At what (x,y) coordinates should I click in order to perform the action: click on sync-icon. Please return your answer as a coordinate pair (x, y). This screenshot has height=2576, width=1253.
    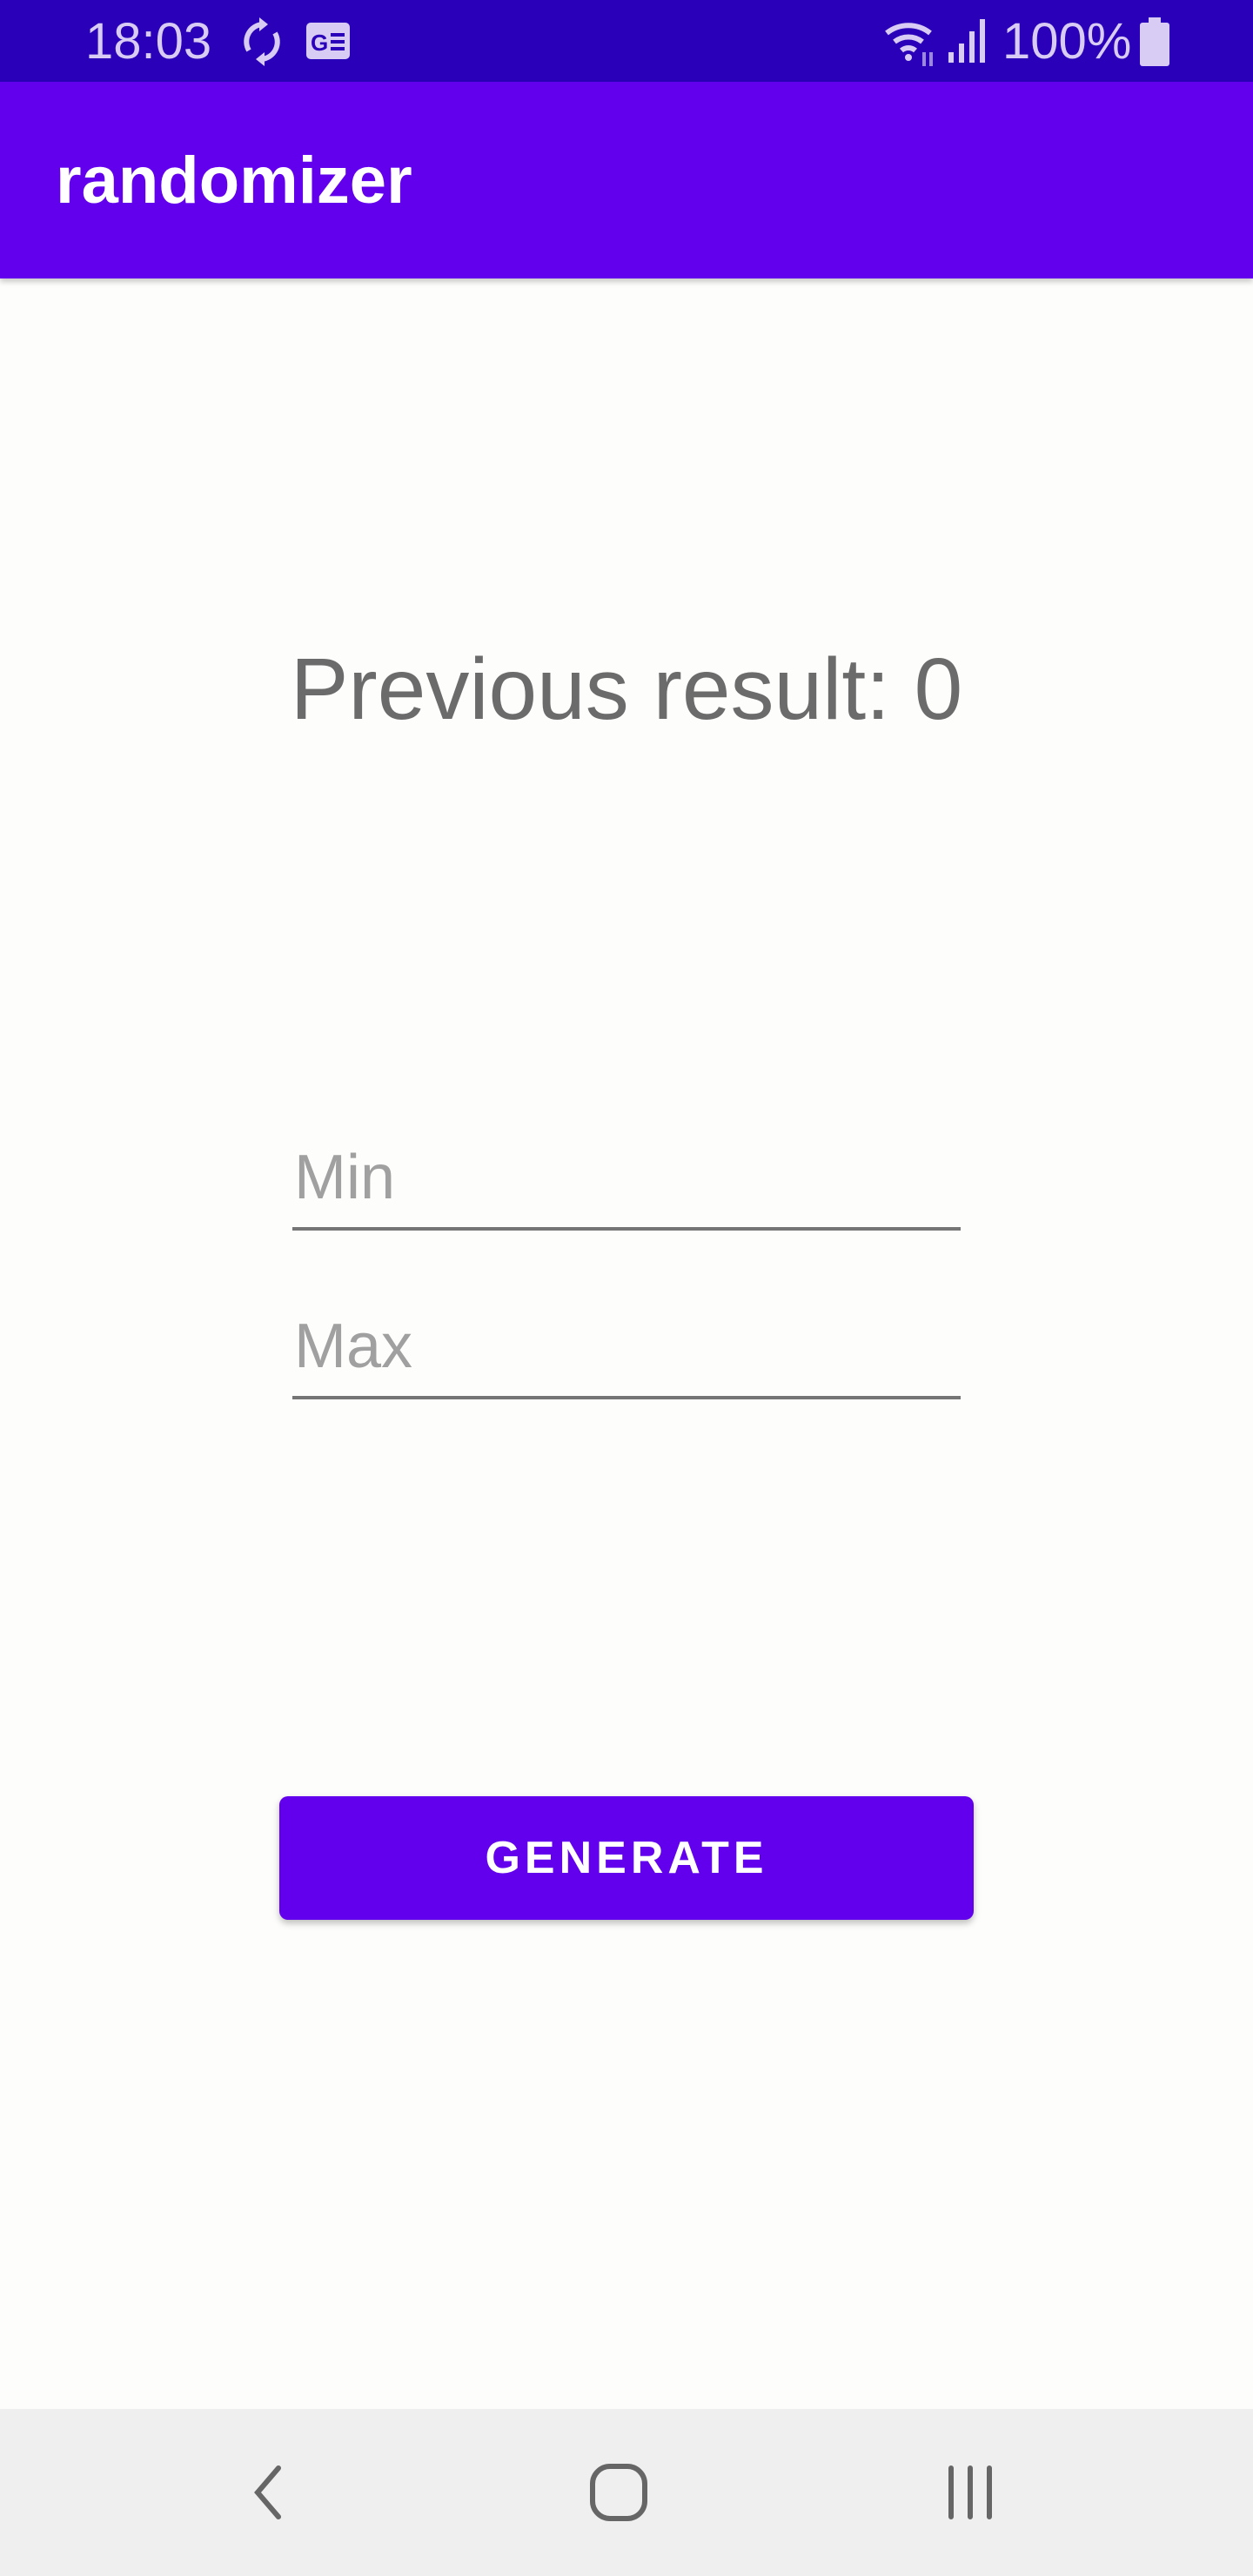
    Looking at the image, I should click on (262, 44).